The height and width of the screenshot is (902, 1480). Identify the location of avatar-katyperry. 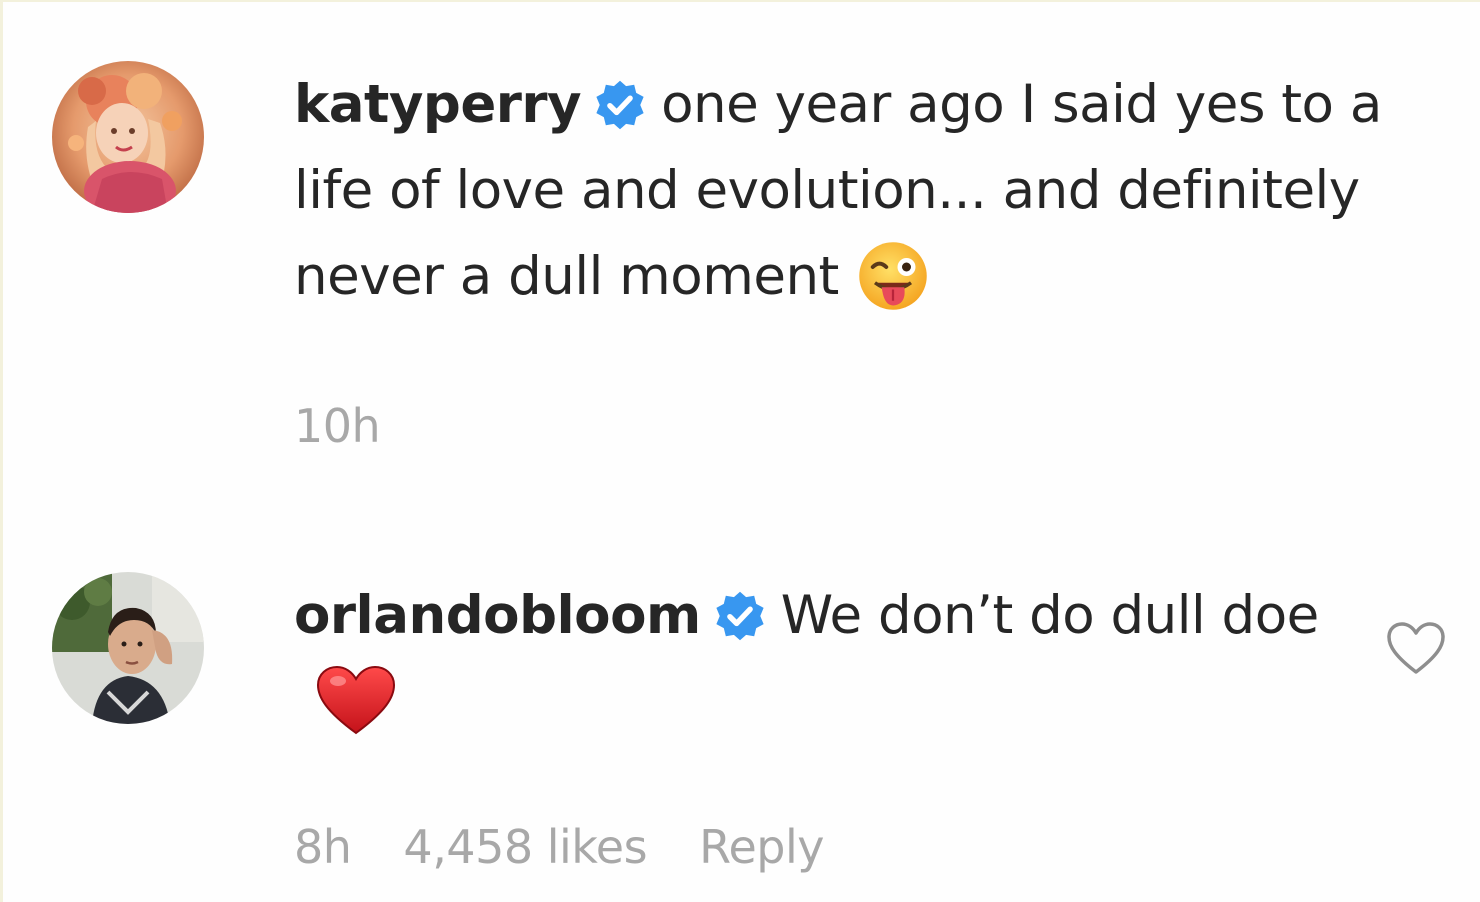
(128, 137).